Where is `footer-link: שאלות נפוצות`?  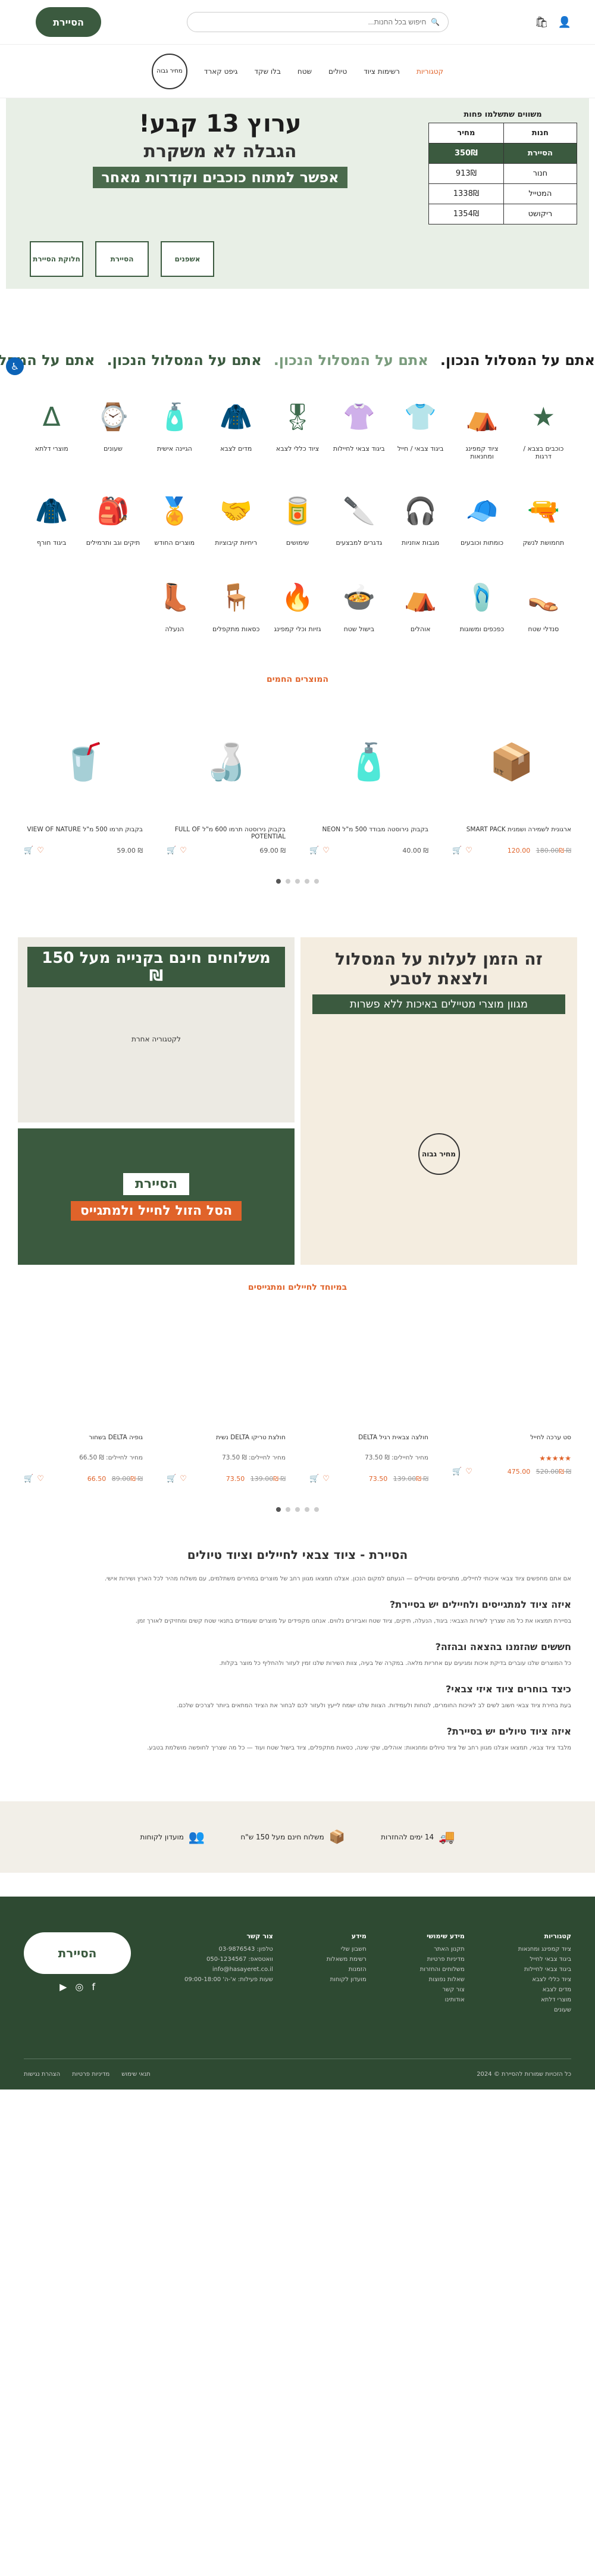 footer-link: שאלות נפוצות is located at coordinates (442, 1980).